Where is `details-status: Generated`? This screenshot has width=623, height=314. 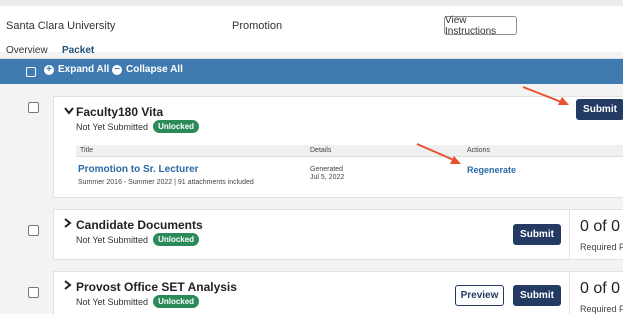 details-status: Generated is located at coordinates (327, 169).